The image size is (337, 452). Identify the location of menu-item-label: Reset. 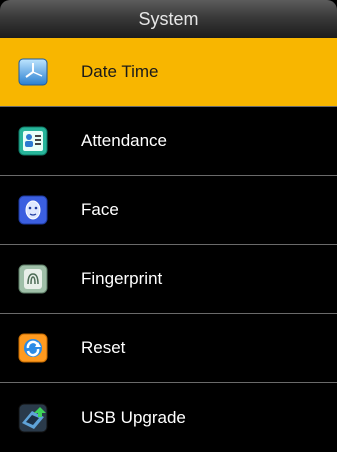
(103, 347).